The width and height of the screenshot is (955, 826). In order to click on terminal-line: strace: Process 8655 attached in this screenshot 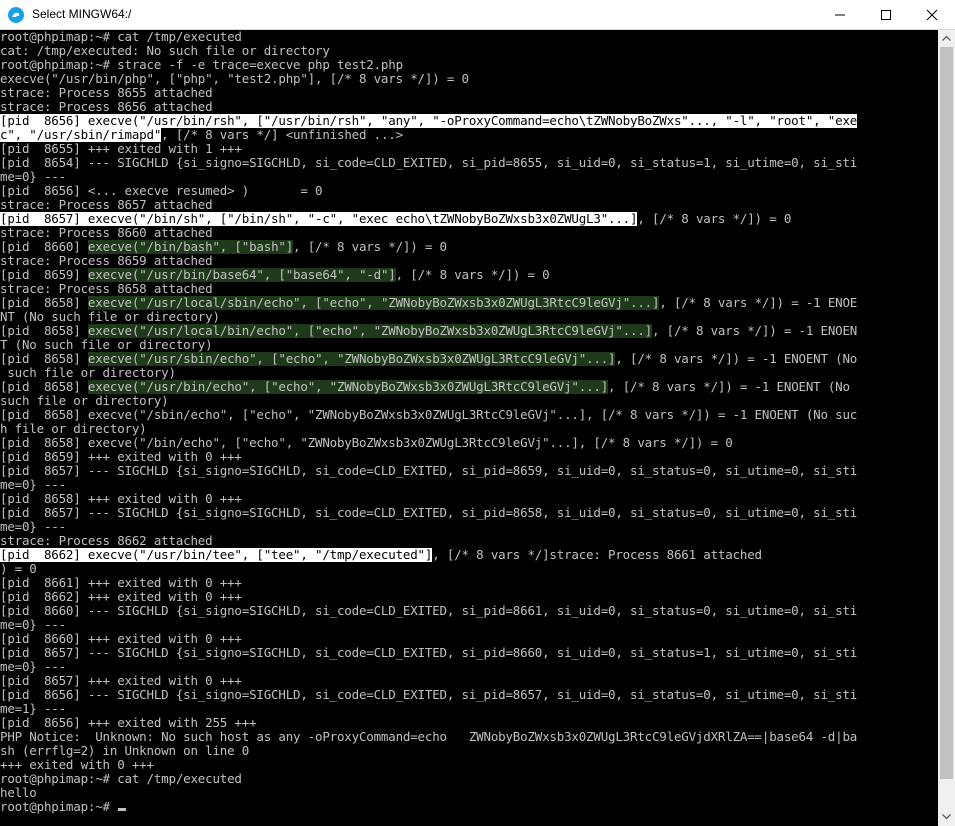, I will do `click(469, 93)`.